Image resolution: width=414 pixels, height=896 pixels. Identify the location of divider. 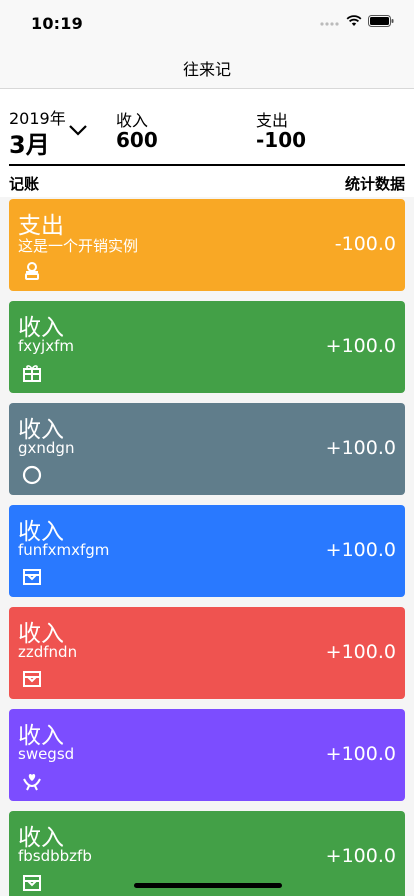
(207, 165).